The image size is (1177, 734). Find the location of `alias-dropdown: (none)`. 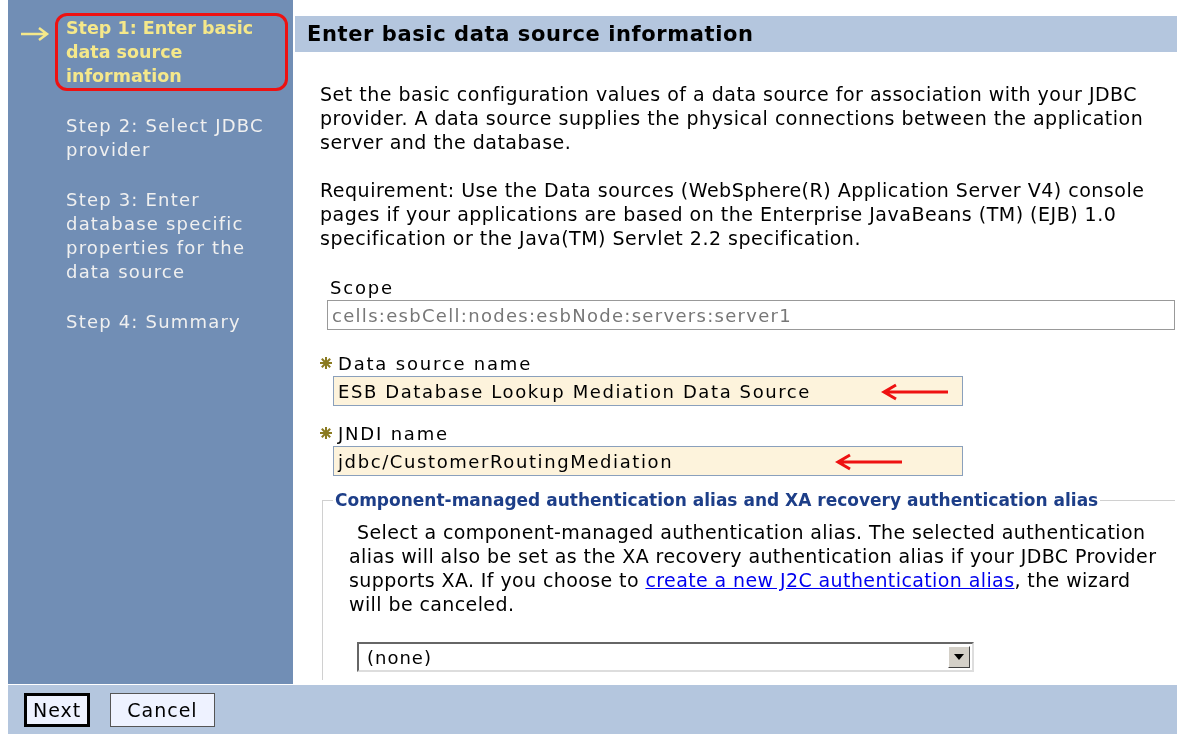

alias-dropdown: (none) is located at coordinates (665, 657).